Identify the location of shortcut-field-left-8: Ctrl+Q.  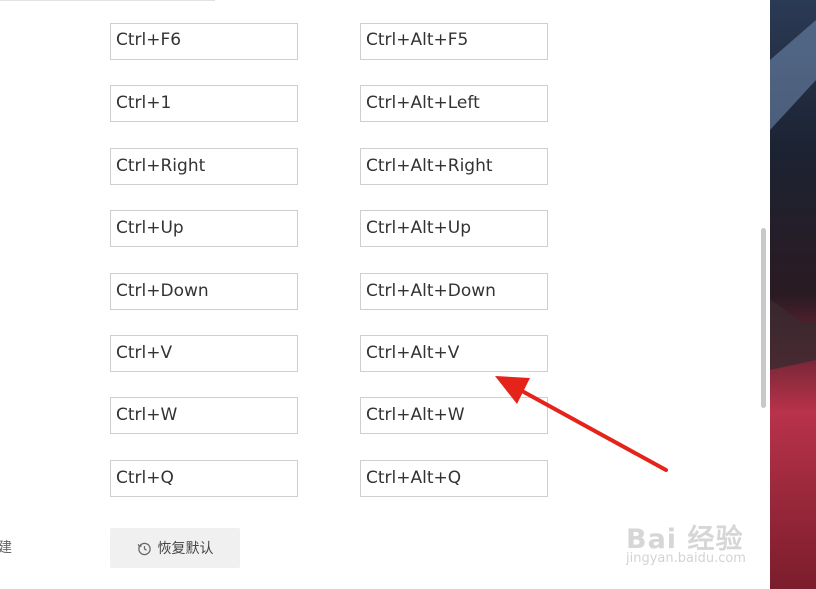
(204, 478).